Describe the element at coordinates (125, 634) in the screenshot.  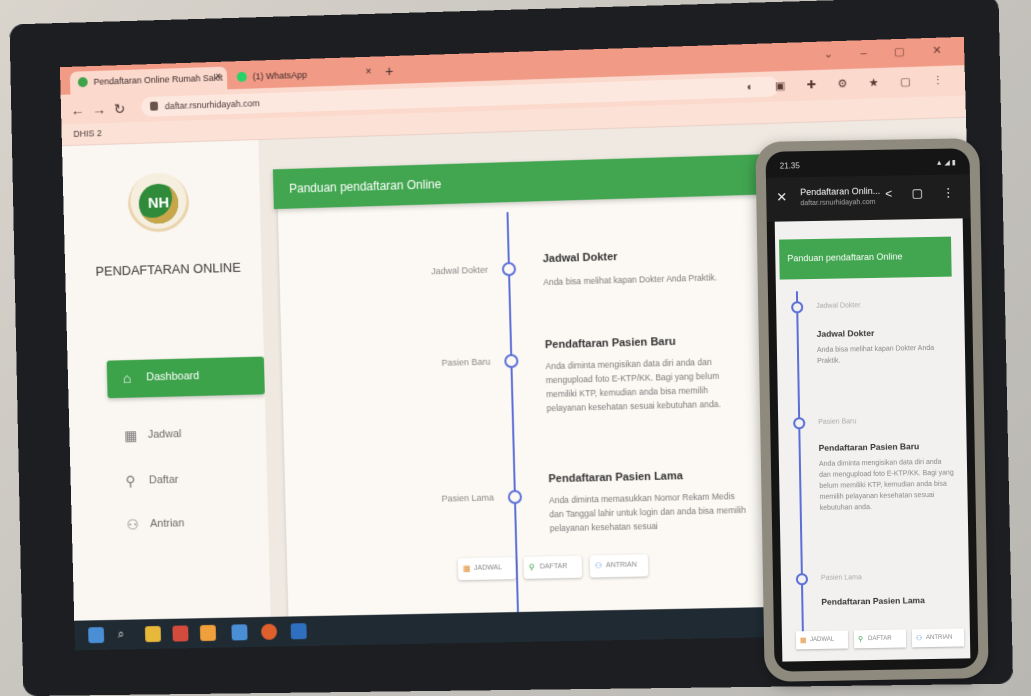
I see `search-icon: ⌕` at that location.